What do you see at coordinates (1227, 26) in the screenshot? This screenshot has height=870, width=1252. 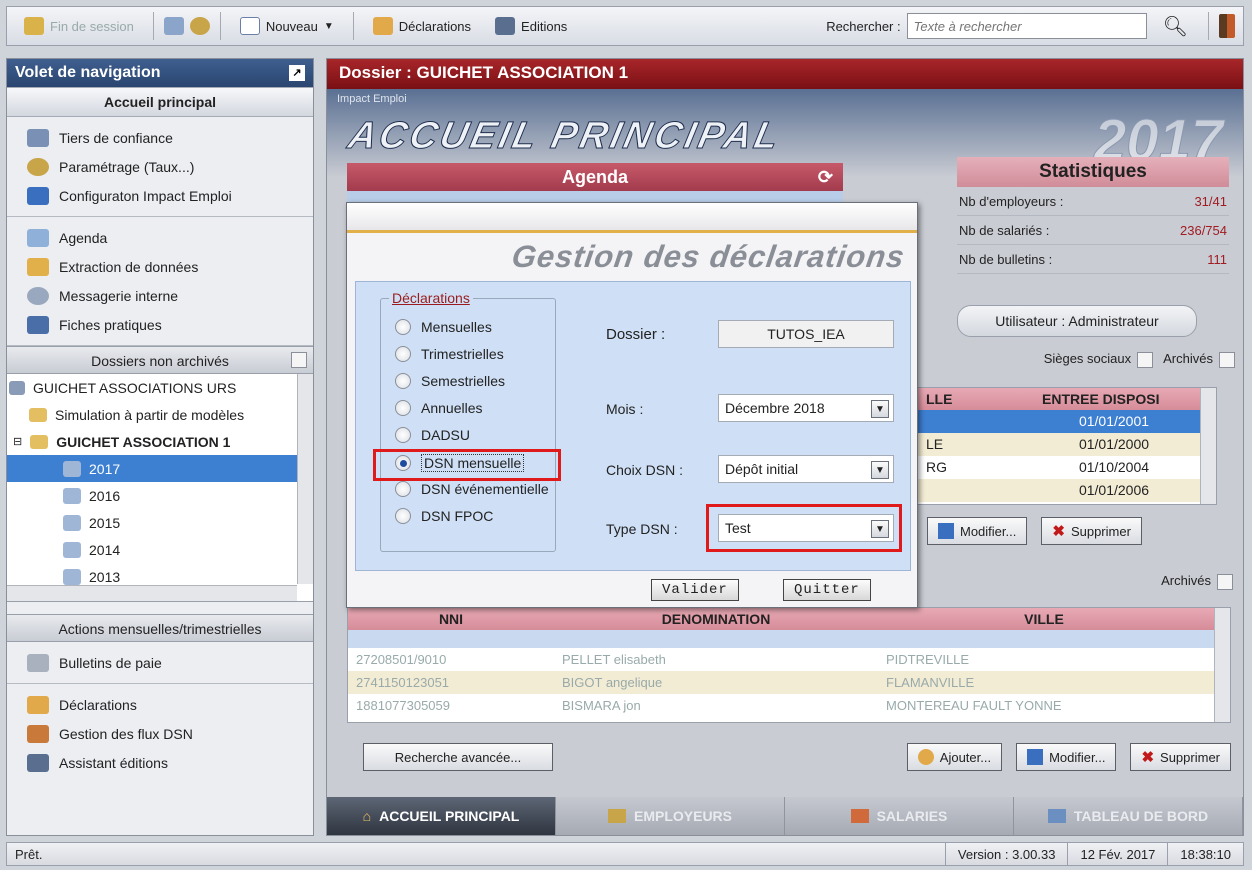 I see `exit-icon` at bounding box center [1227, 26].